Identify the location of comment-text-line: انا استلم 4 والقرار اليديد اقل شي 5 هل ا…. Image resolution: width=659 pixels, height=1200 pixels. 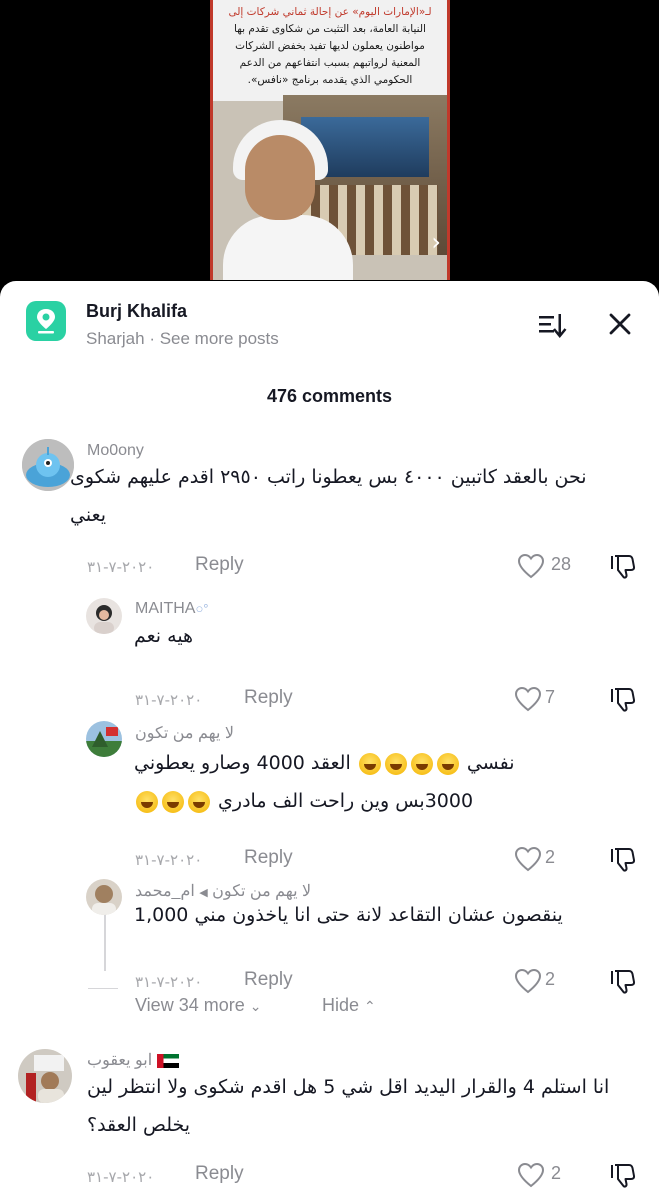
(348, 1087).